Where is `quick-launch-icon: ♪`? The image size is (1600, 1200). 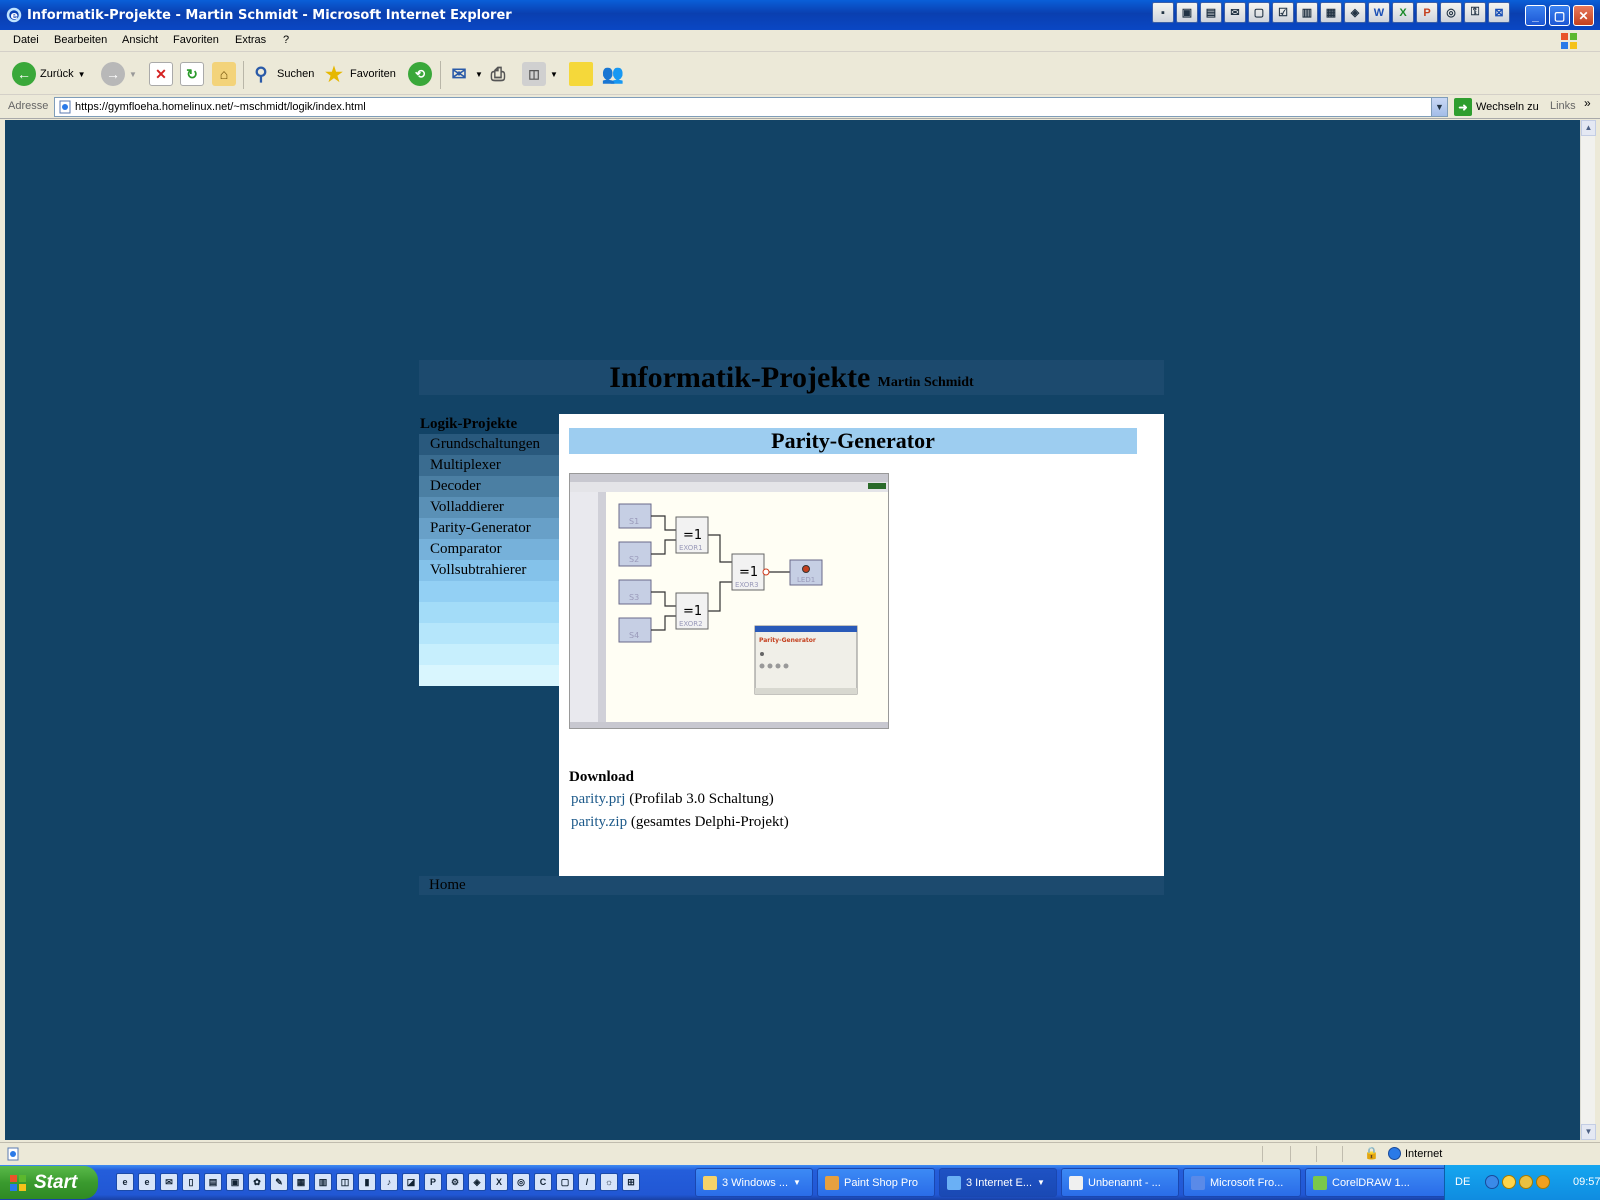 quick-launch-icon: ♪ is located at coordinates (389, 1182).